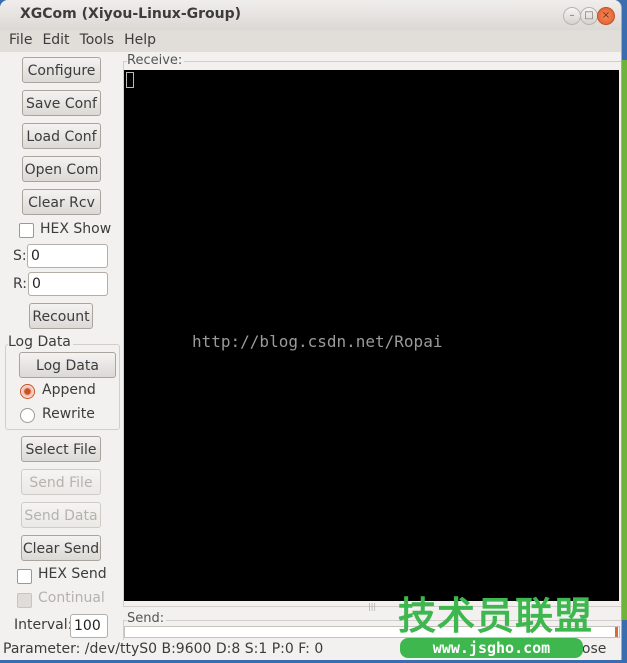 This screenshot has height=663, width=627. Describe the element at coordinates (76, 229) in the screenshot. I see `hex-show-label: HEX Show` at that location.